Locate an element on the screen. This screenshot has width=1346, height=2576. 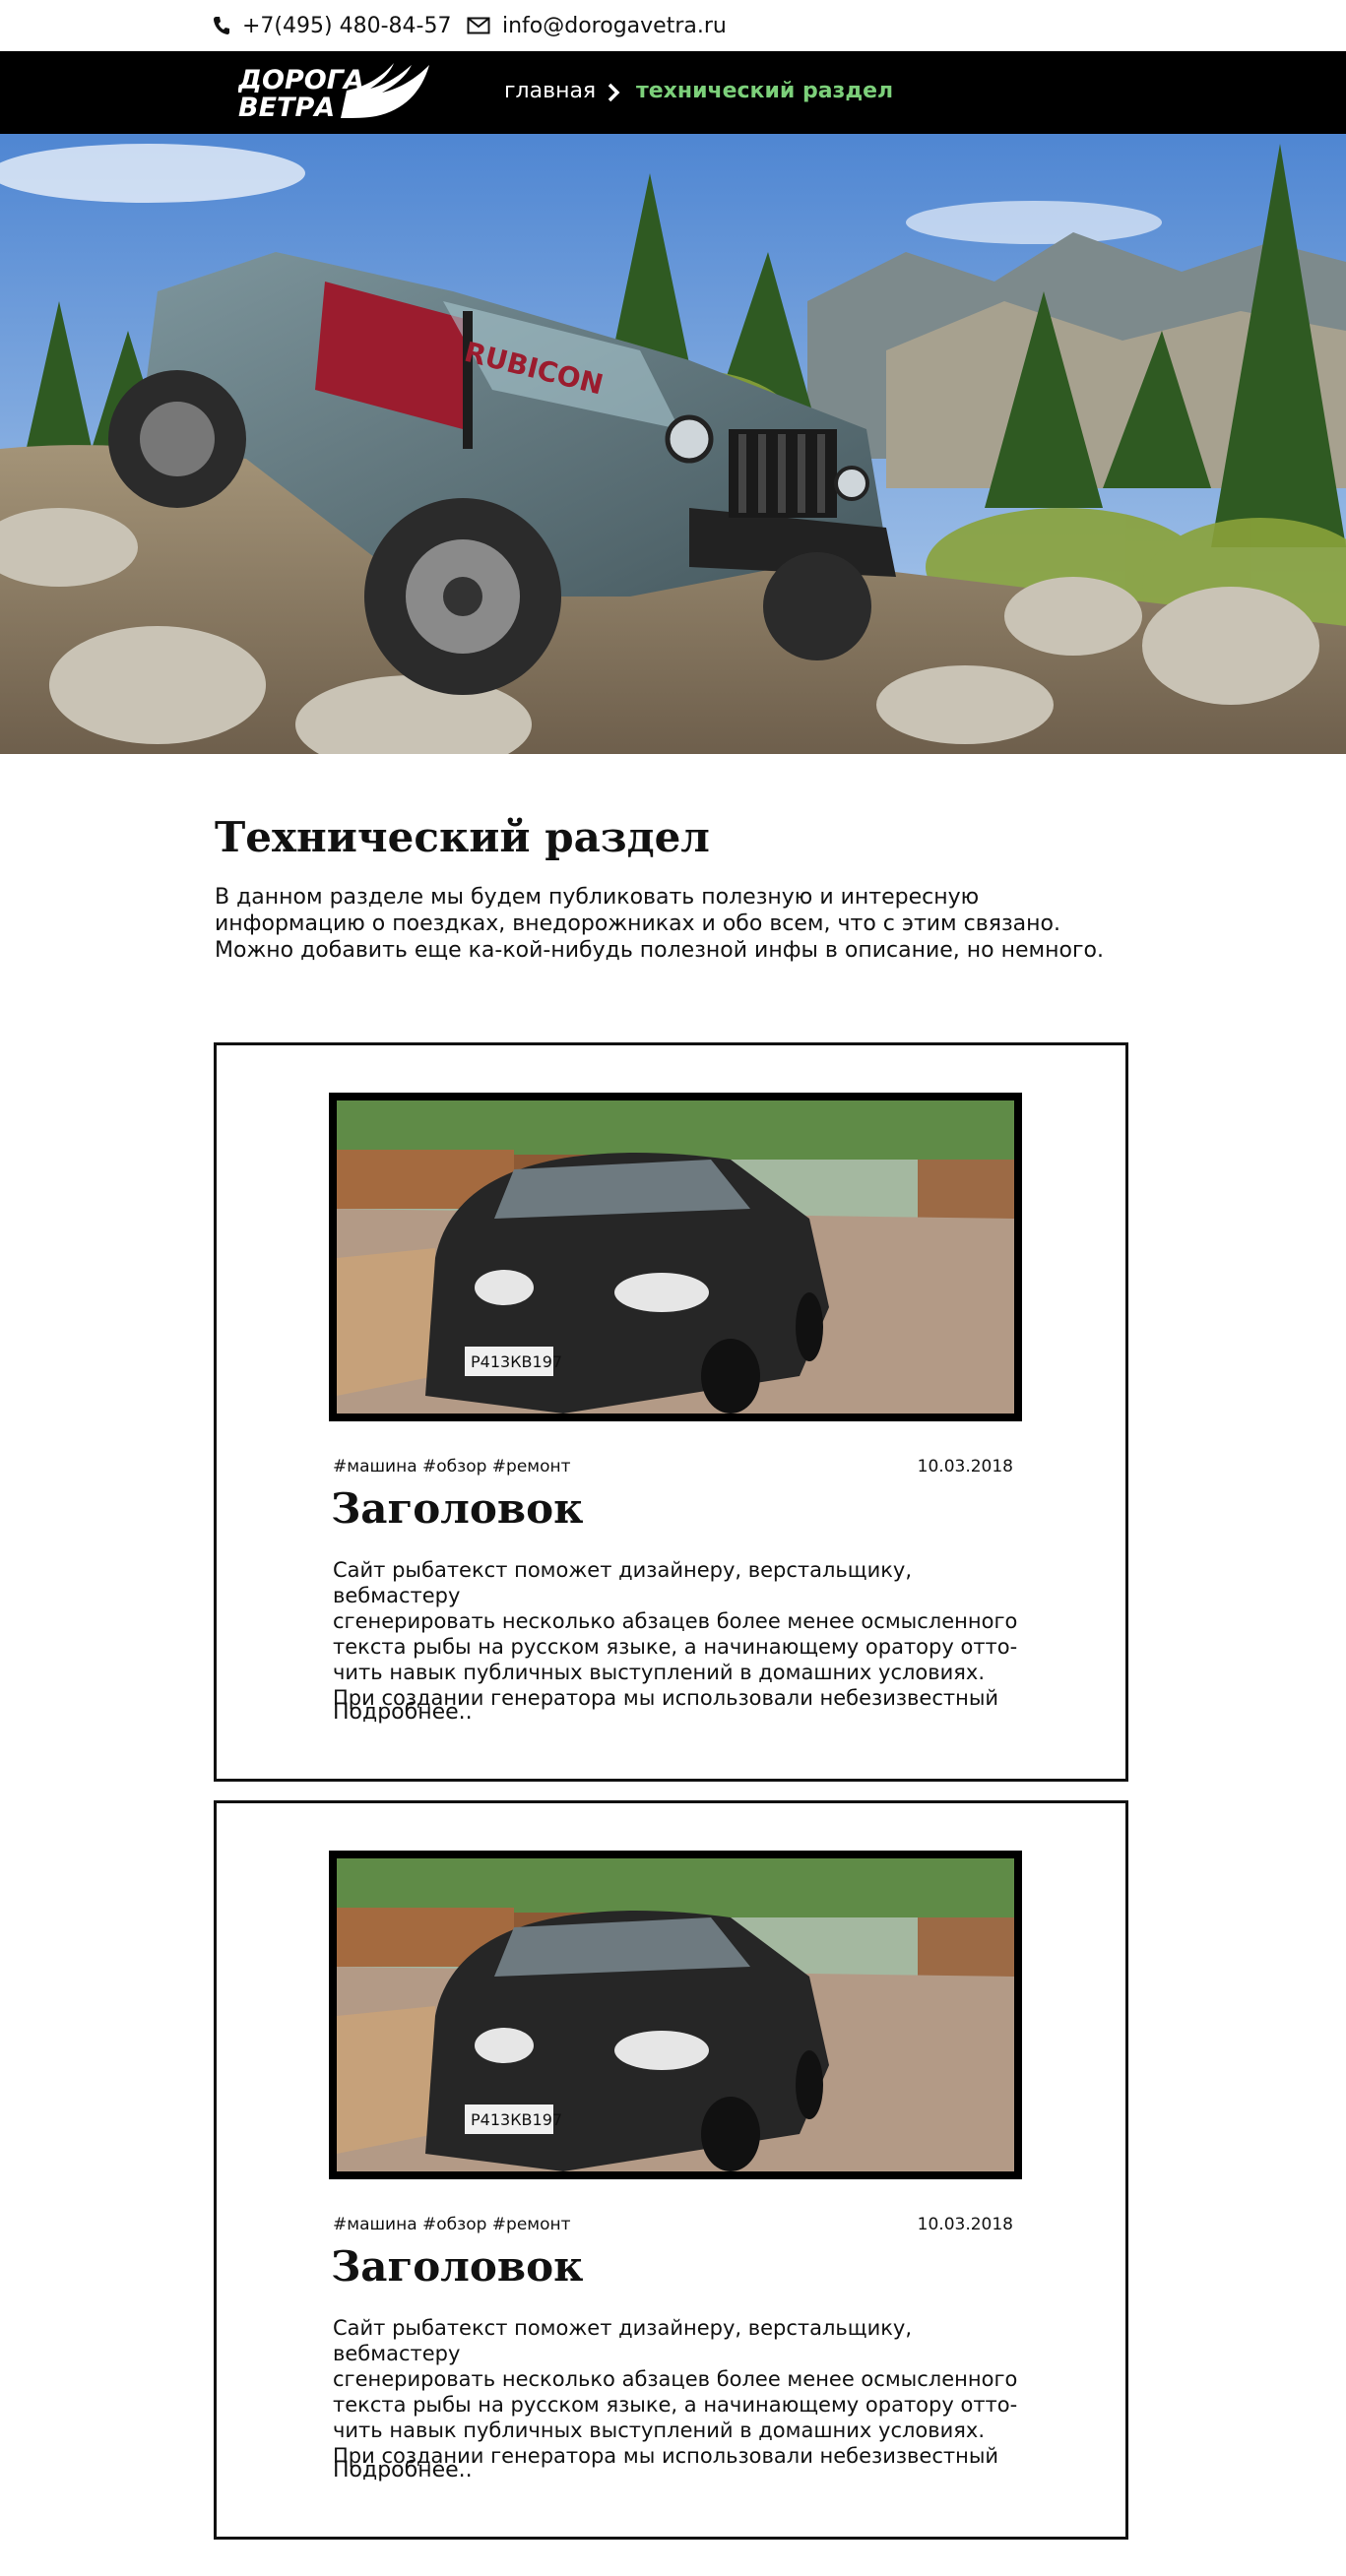
envelope-icon is located at coordinates (478, 25).